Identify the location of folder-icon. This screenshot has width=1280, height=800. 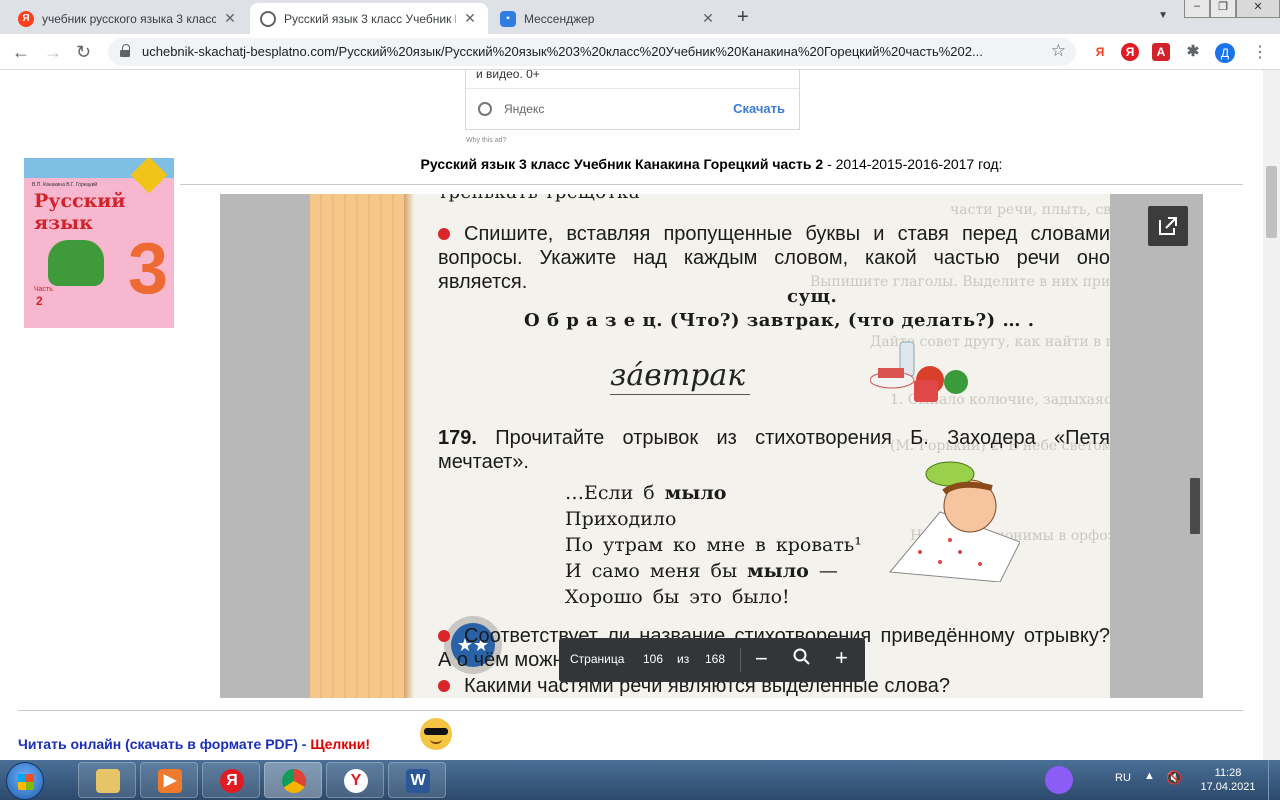
(108, 781).